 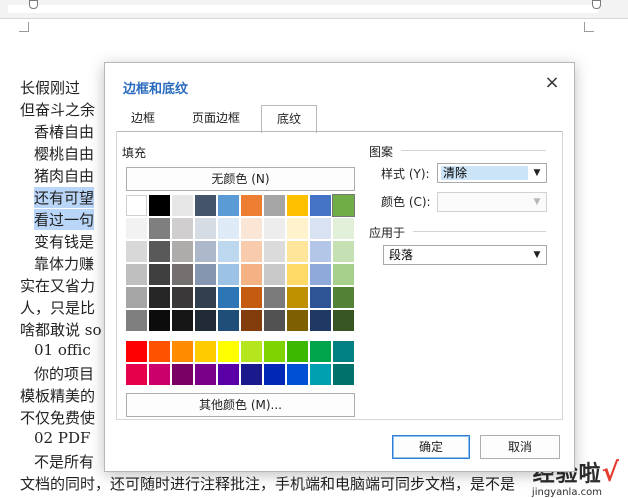 I want to click on style-select: 清除 ▼, so click(x=492, y=173).